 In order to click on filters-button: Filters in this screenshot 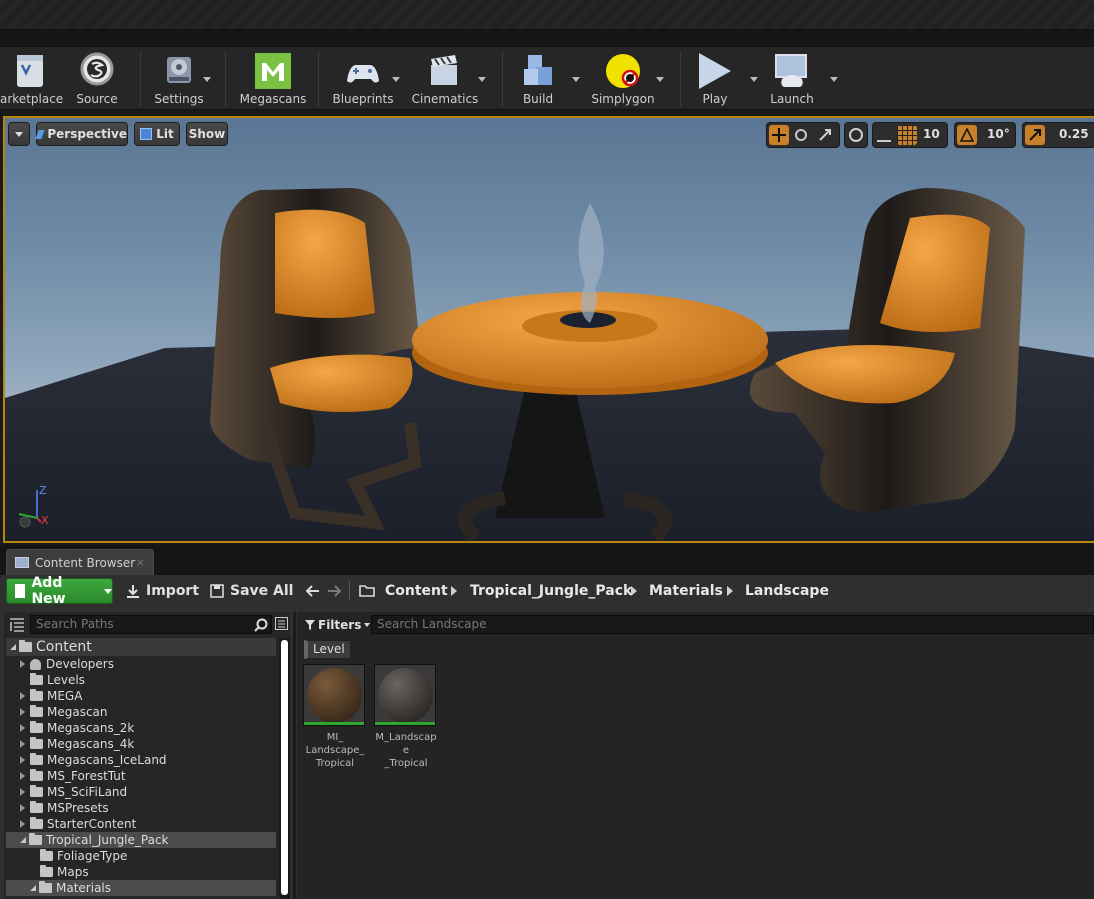, I will do `click(338, 625)`.